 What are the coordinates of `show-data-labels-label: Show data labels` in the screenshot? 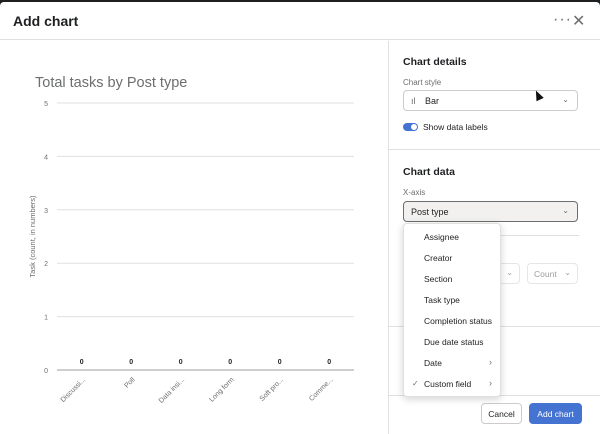 It's located at (455, 127).